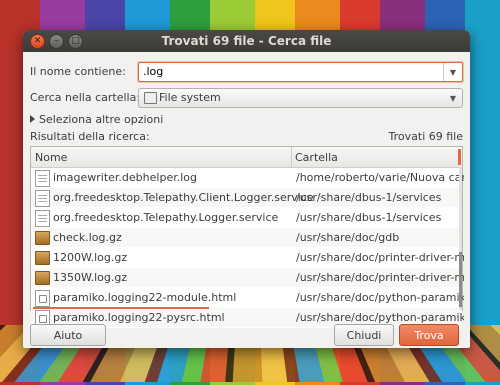 The width and height of the screenshot is (500, 385). What do you see at coordinates (139, 317) in the screenshot?
I see `file-name: paramiko.logging22-pysrc.html` at bounding box center [139, 317].